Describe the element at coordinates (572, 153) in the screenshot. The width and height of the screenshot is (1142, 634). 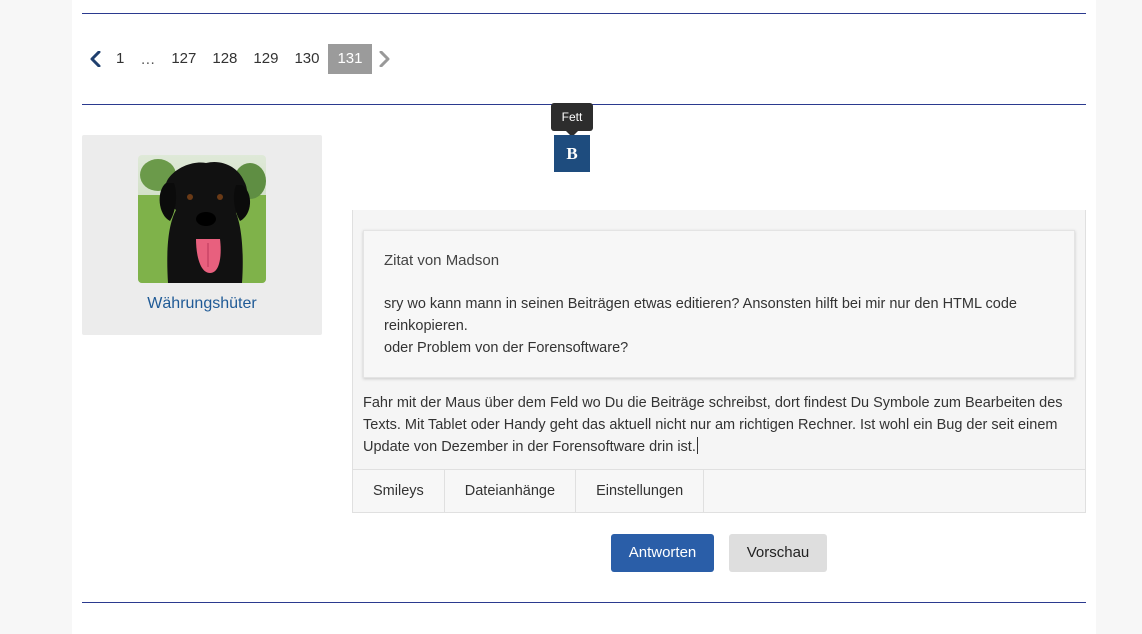
I see `bold-button: B` at that location.